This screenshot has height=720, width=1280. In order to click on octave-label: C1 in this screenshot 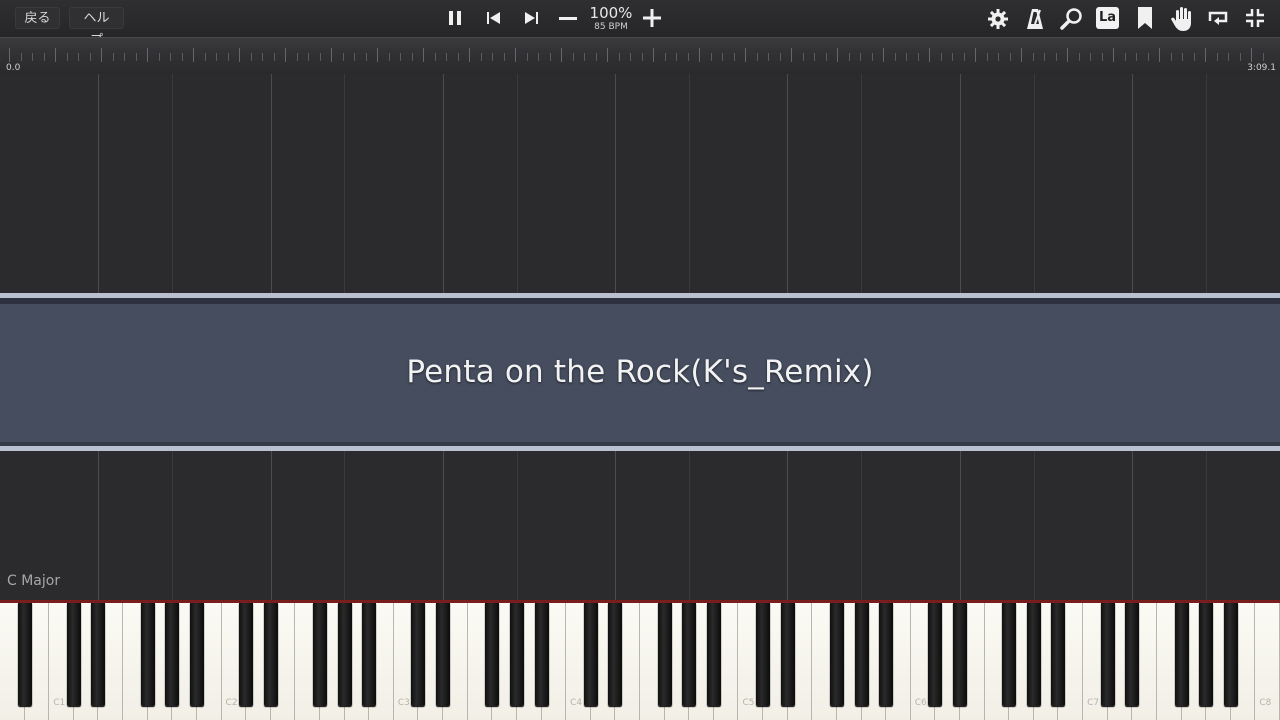, I will do `click(59, 703)`.